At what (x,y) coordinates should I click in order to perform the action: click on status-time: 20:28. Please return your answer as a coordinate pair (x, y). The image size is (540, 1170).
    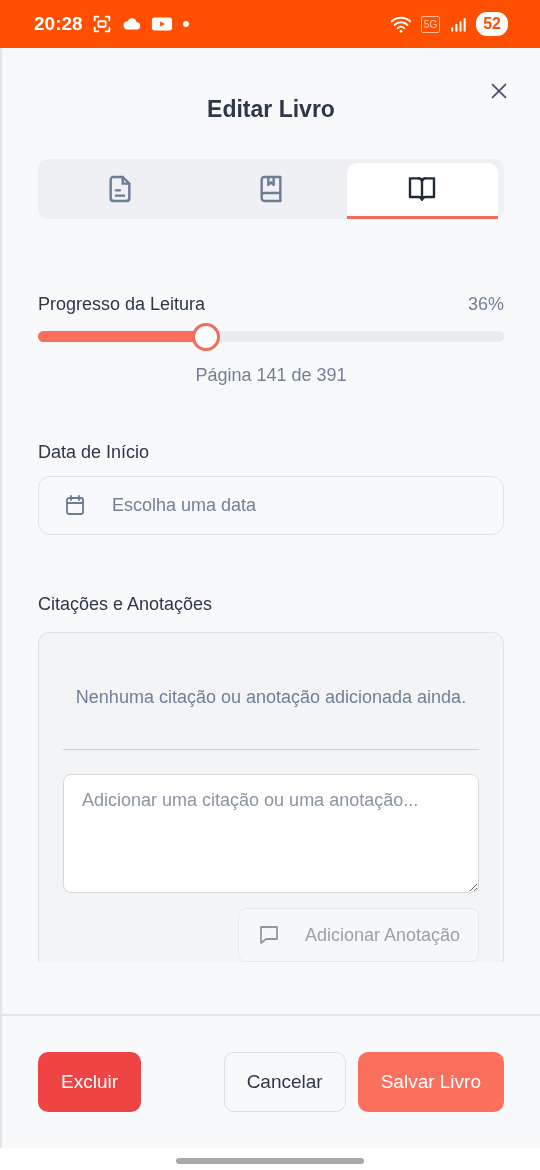
    Looking at the image, I should click on (58, 23).